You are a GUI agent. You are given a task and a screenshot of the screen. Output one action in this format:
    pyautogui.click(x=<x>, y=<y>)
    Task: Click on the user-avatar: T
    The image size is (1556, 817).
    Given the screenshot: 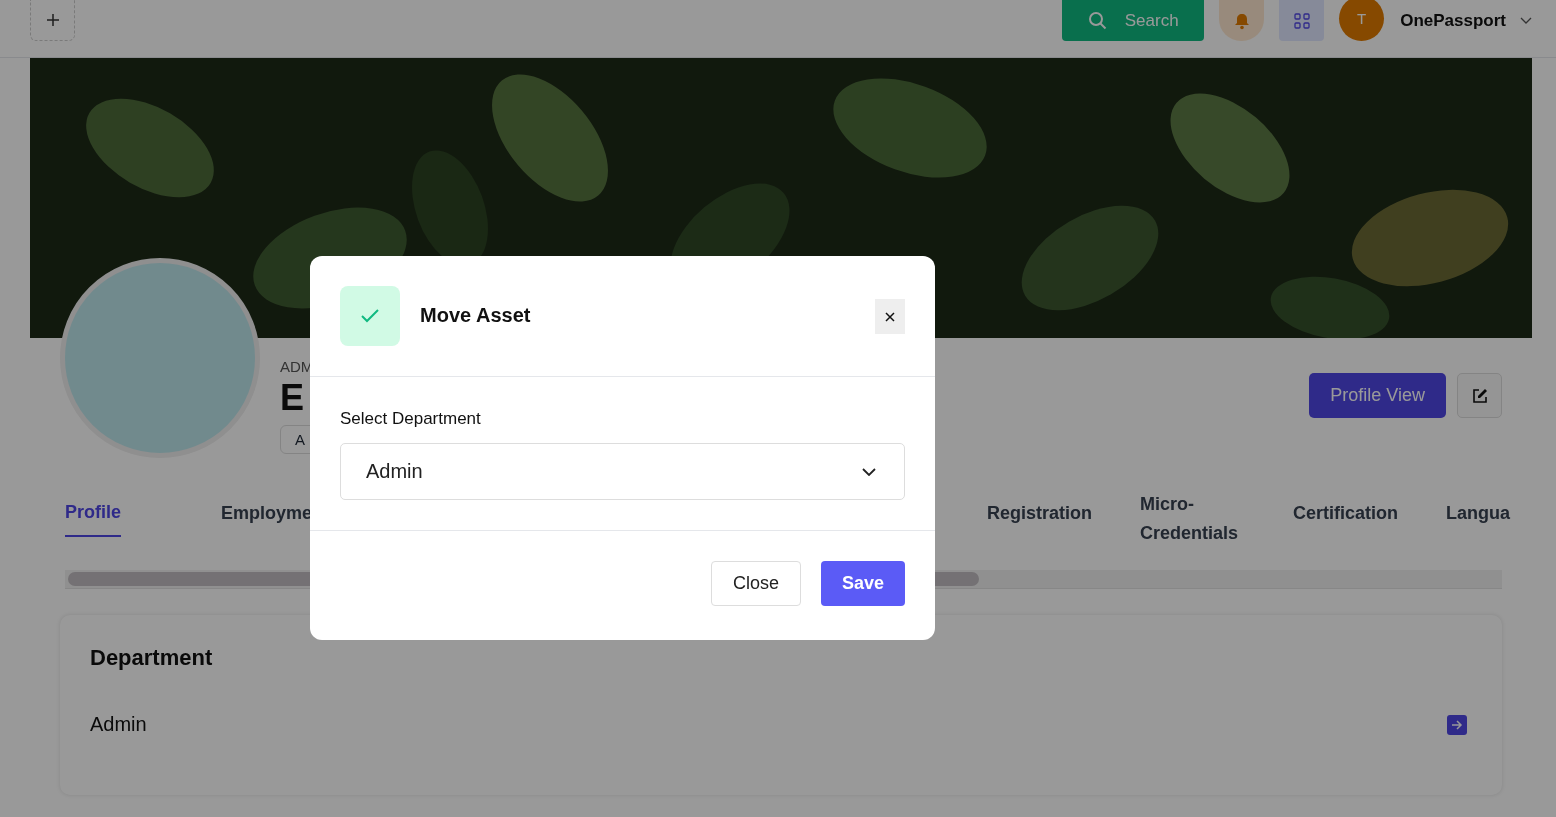 What is the action you would take?
    pyautogui.click(x=1362, y=20)
    